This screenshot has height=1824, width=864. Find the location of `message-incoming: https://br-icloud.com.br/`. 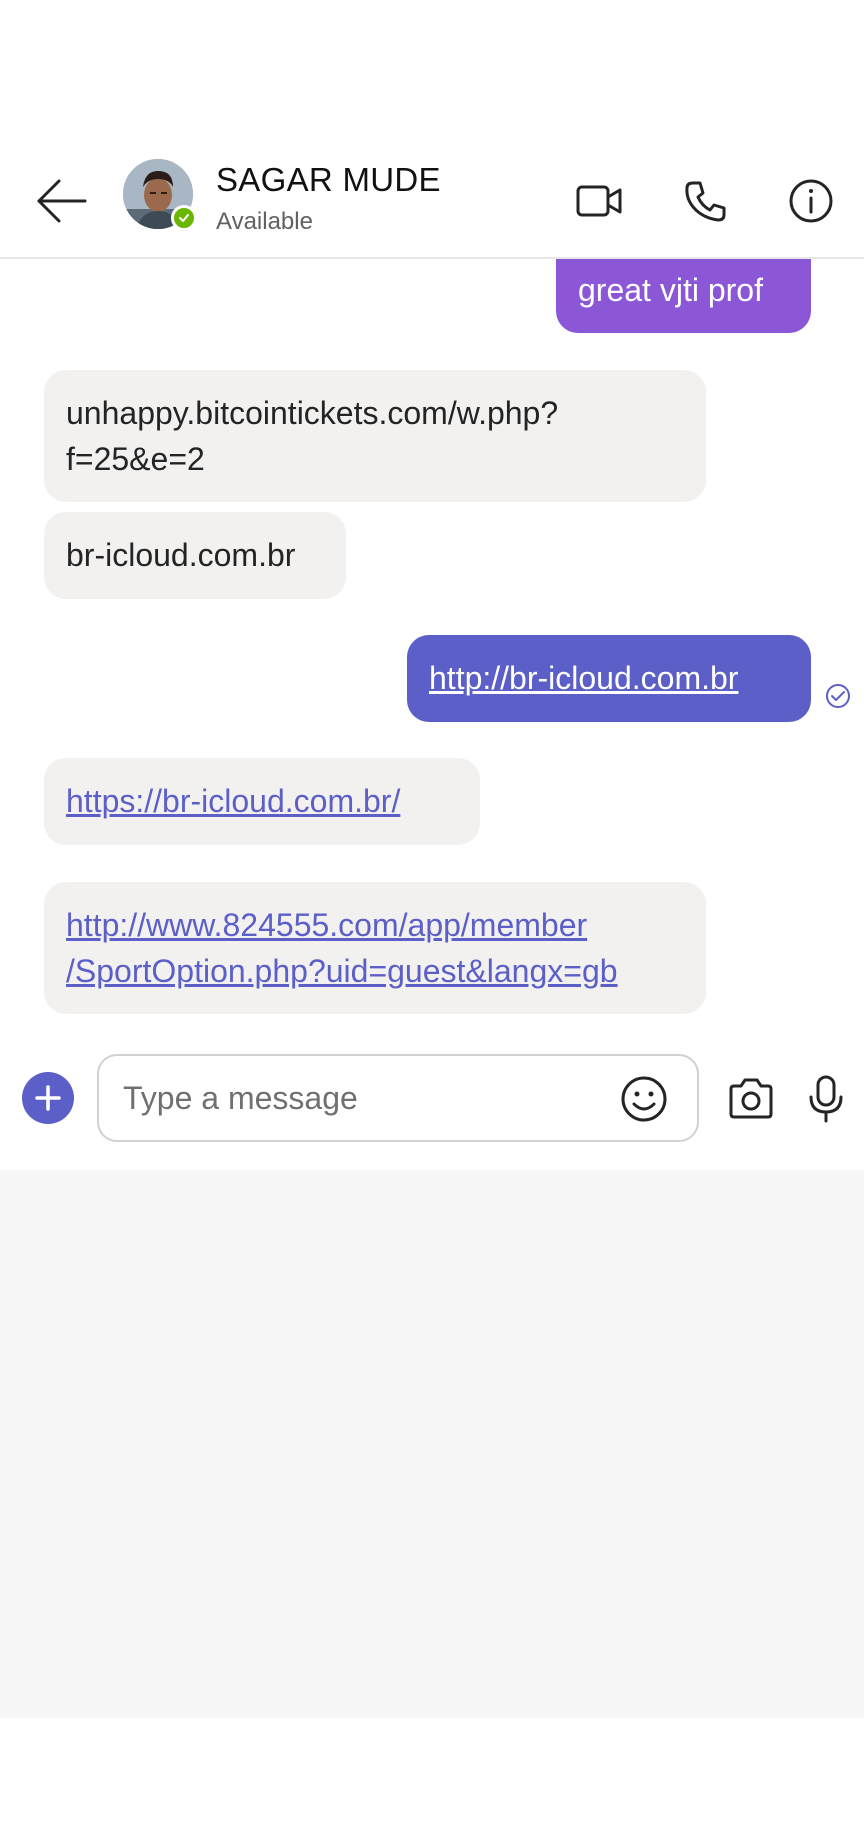

message-incoming: https://br-icloud.com.br/ is located at coordinates (262, 801).